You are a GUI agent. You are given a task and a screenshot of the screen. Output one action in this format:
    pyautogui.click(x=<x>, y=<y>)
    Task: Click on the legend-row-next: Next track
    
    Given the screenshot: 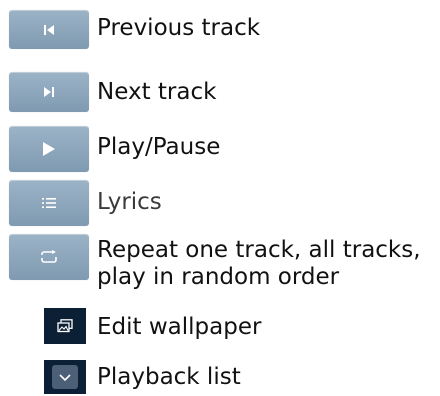 What is the action you would take?
    pyautogui.click(x=220, y=92)
    